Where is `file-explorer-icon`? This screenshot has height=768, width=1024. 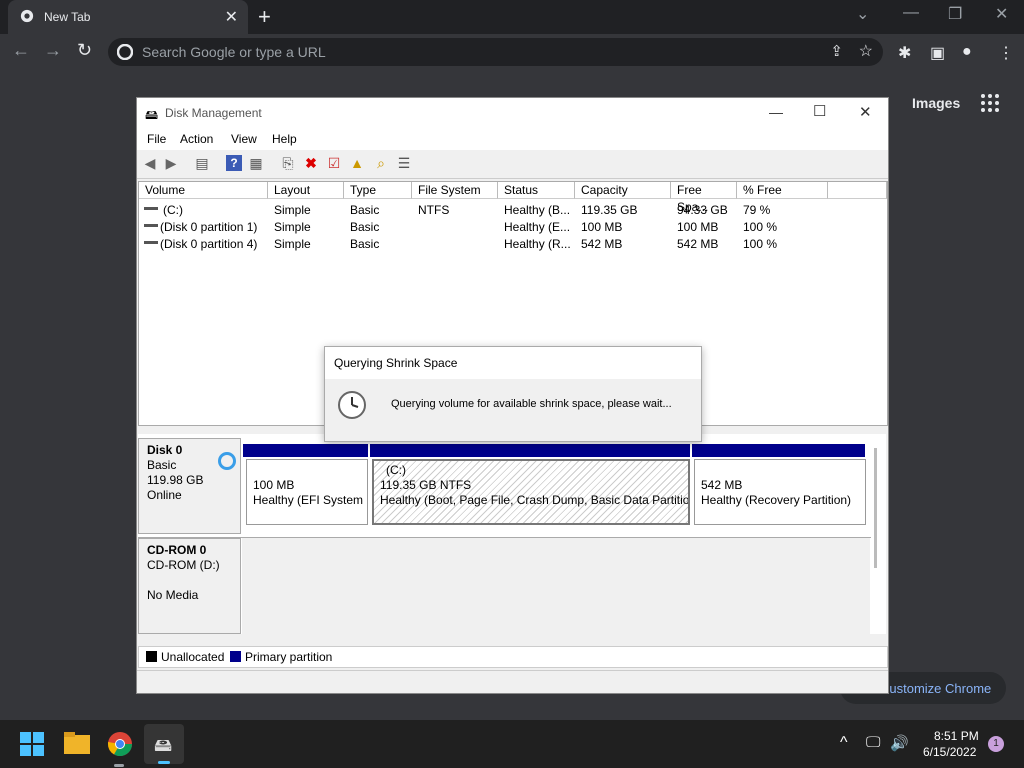
file-explorer-icon is located at coordinates (77, 743).